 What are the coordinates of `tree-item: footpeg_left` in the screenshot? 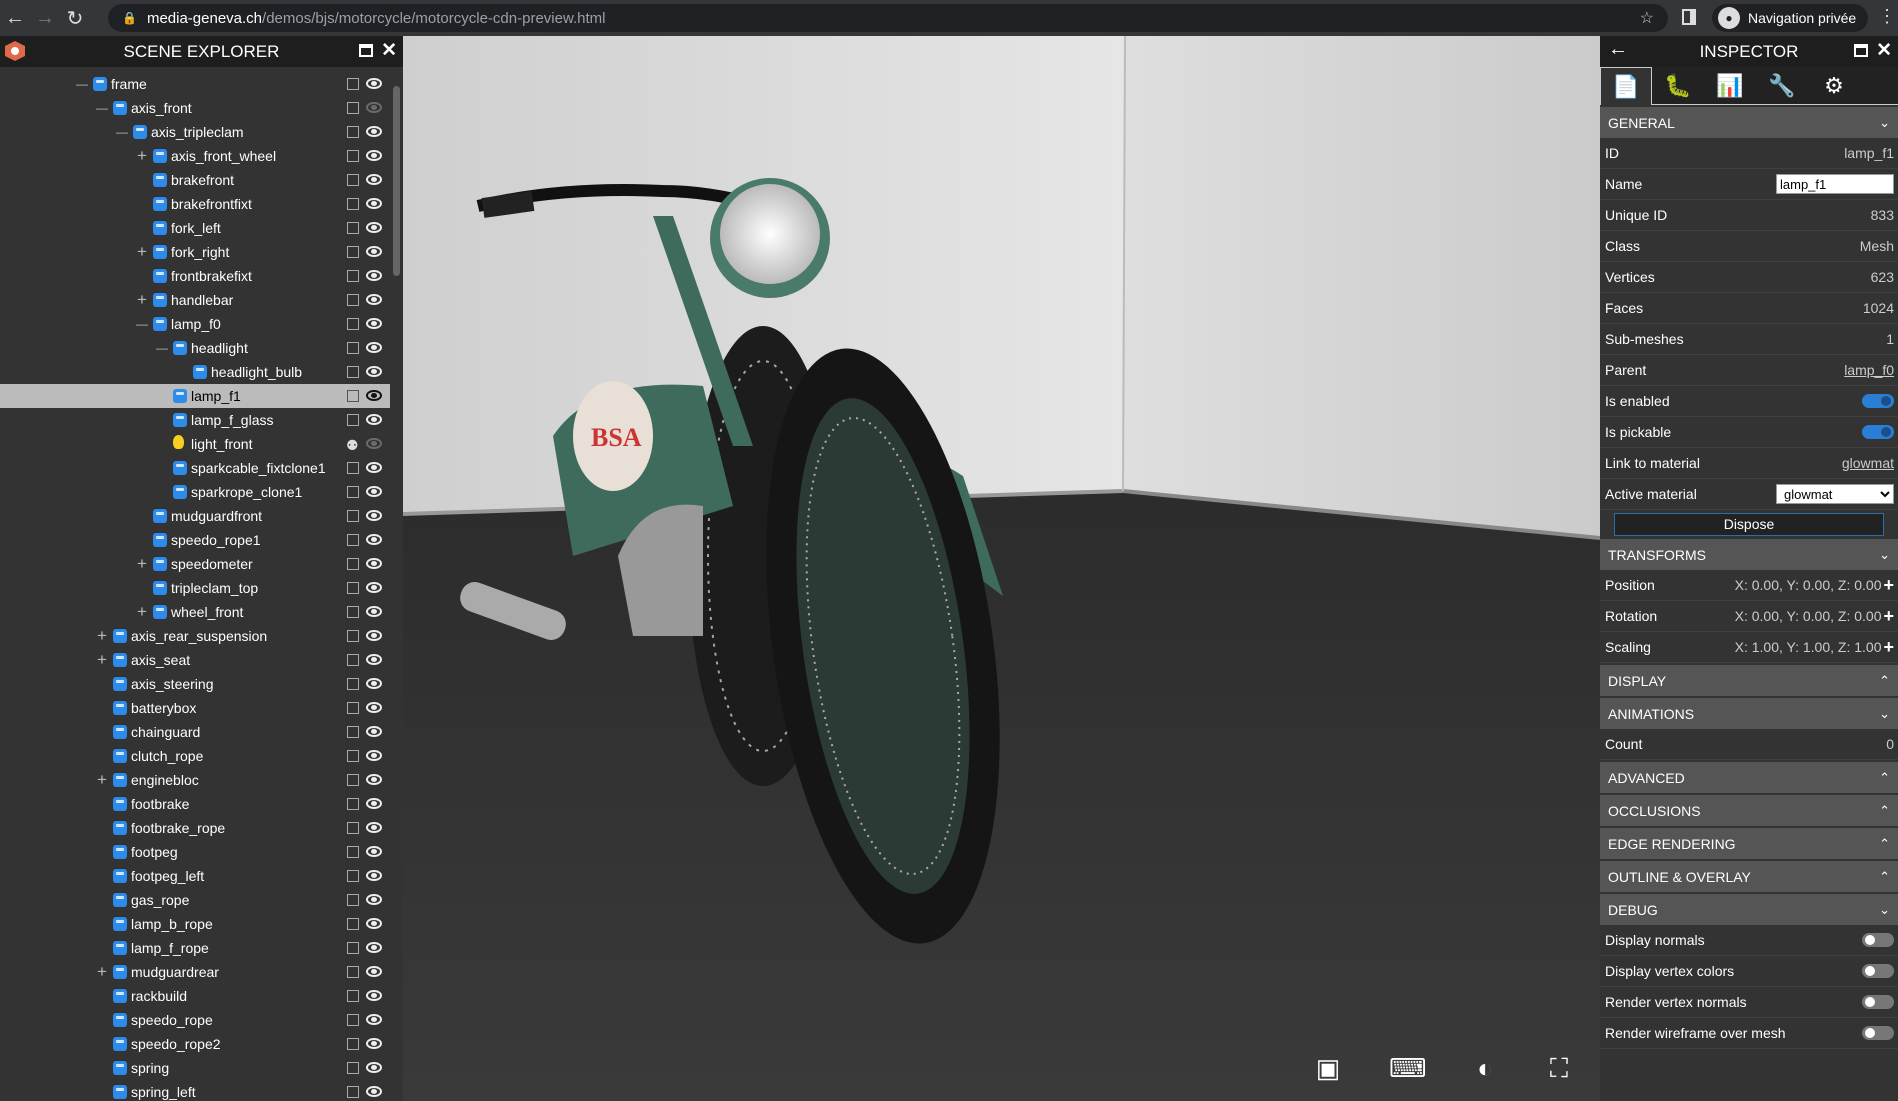 It's located at (195, 876).